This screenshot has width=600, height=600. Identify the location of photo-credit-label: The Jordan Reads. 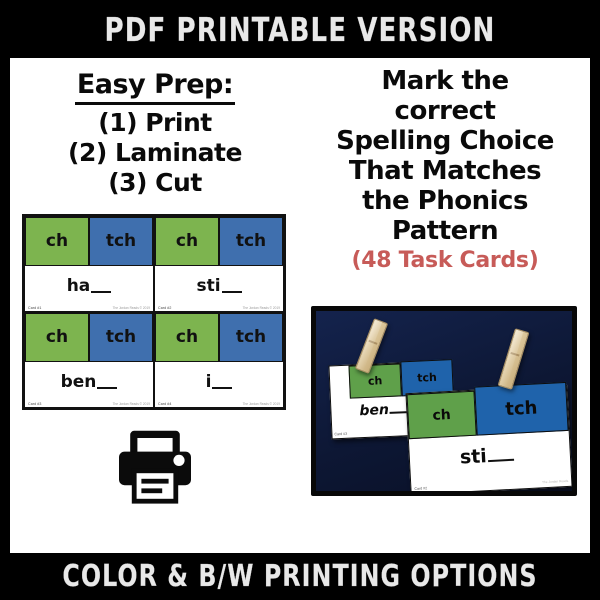
(555, 481).